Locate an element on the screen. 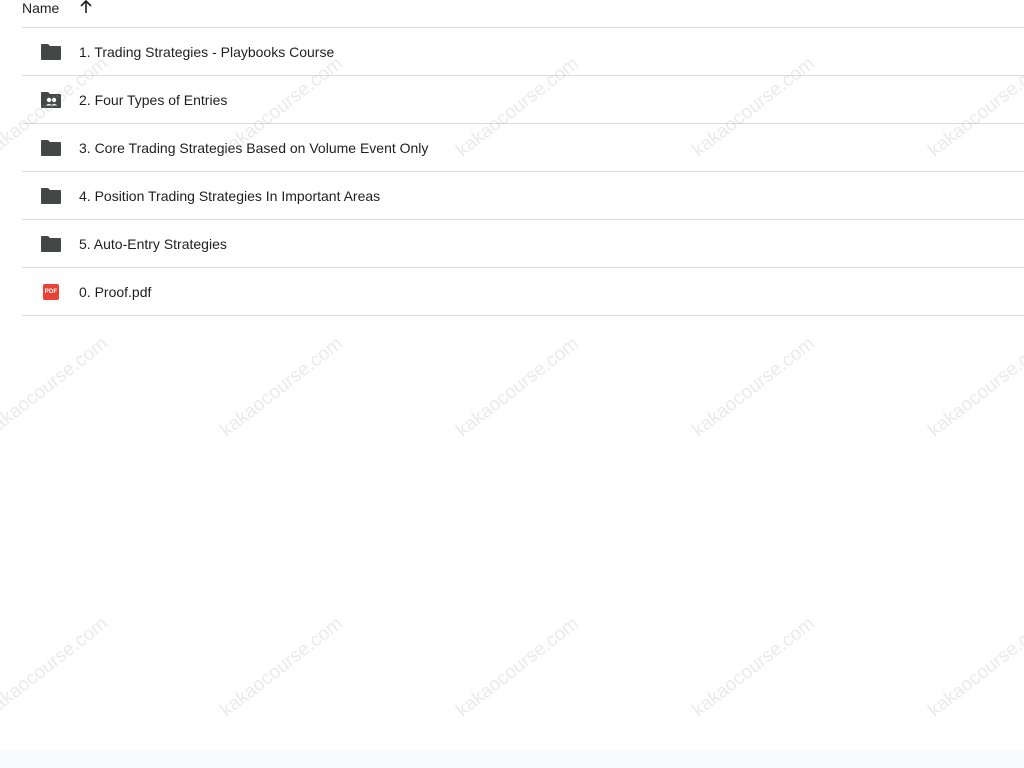 The height and width of the screenshot is (768, 1024). arrow-up-icon is located at coordinates (86, 7).